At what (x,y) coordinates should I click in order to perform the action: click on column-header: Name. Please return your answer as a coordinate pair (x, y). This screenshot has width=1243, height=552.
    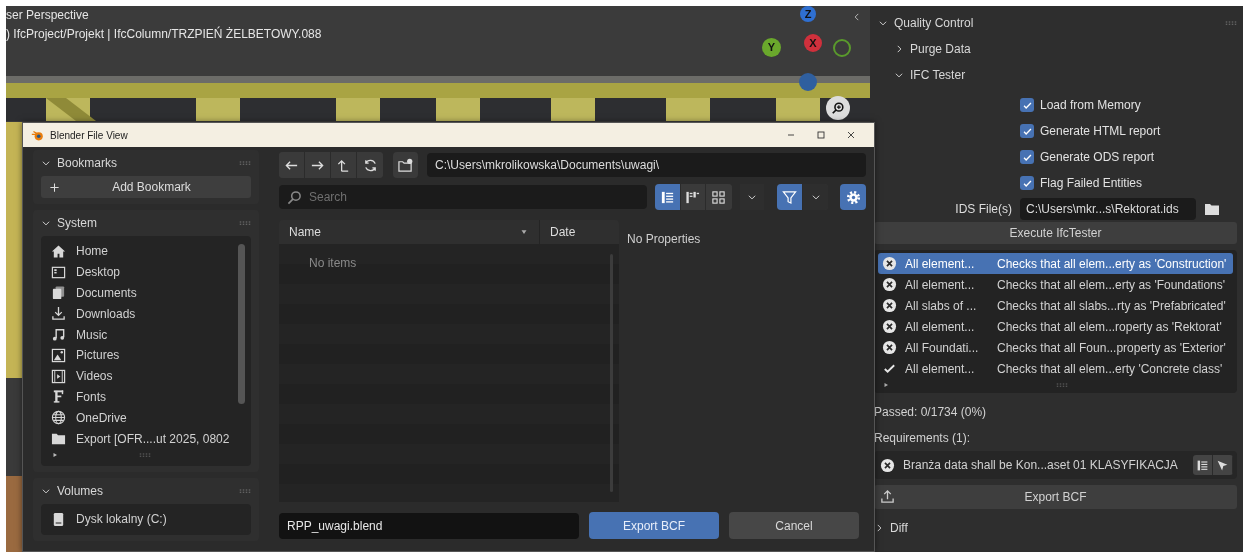
    Looking at the image, I should click on (305, 232).